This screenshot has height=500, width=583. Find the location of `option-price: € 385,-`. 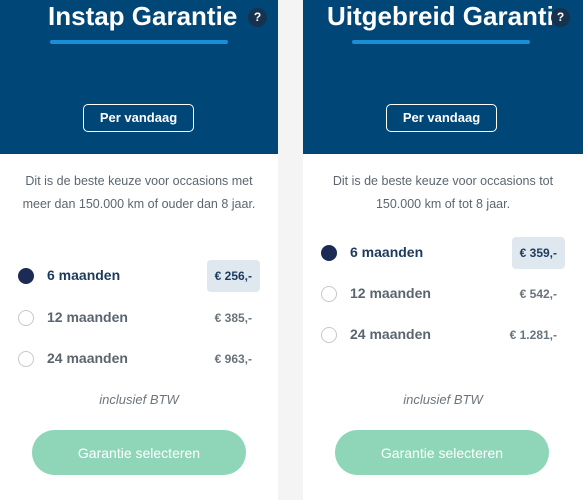

option-price: € 385,- is located at coordinates (233, 318).